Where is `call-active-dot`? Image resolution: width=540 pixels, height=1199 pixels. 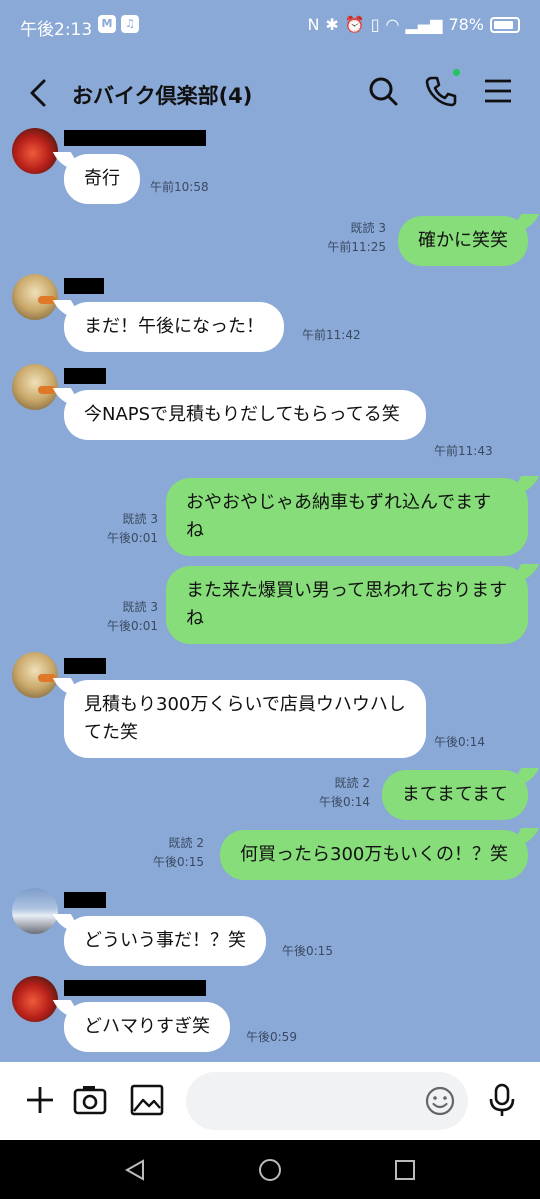 call-active-dot is located at coordinates (456, 72).